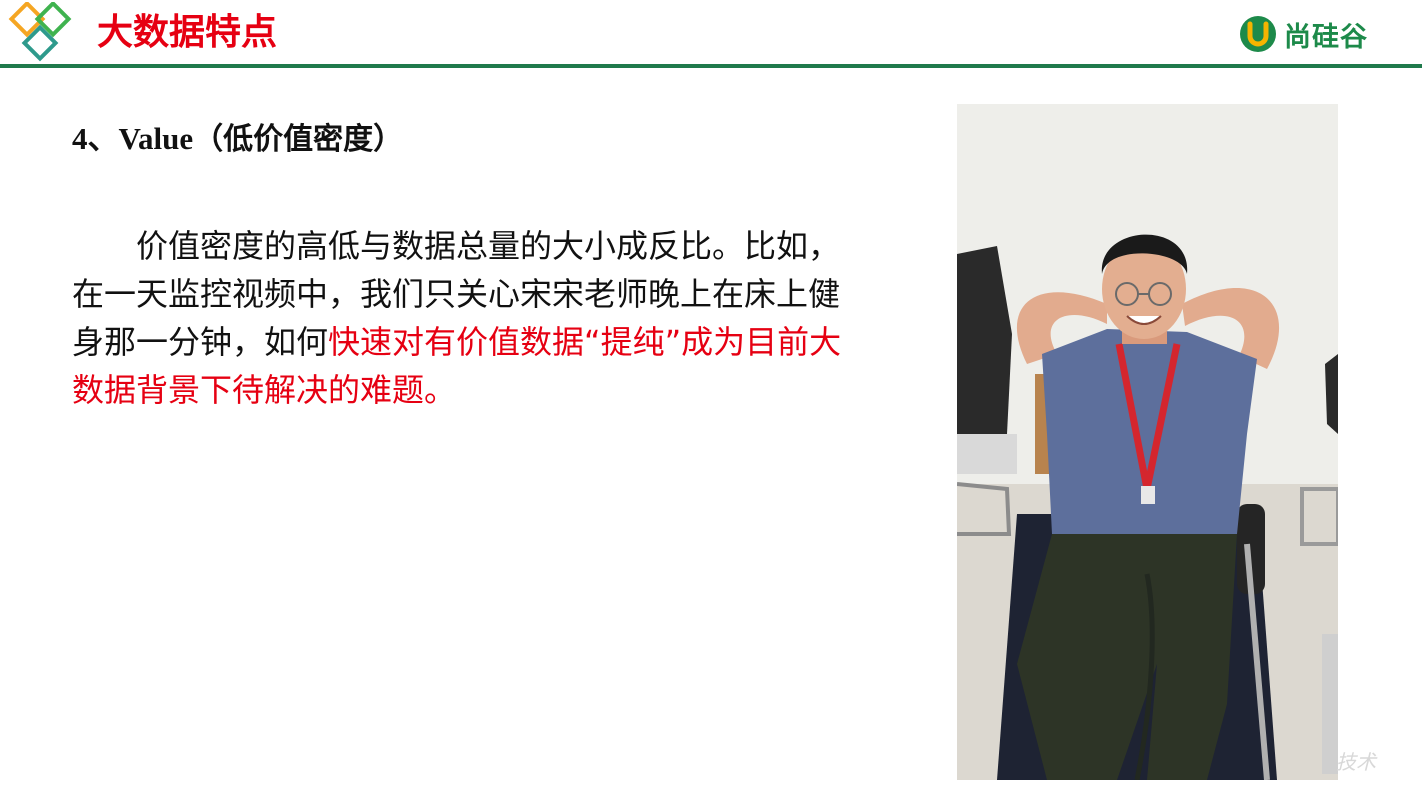 The image size is (1422, 800). Describe the element at coordinates (298, 139) in the screenshot. I see `section-heading-cn: （低价值密度）` at that location.